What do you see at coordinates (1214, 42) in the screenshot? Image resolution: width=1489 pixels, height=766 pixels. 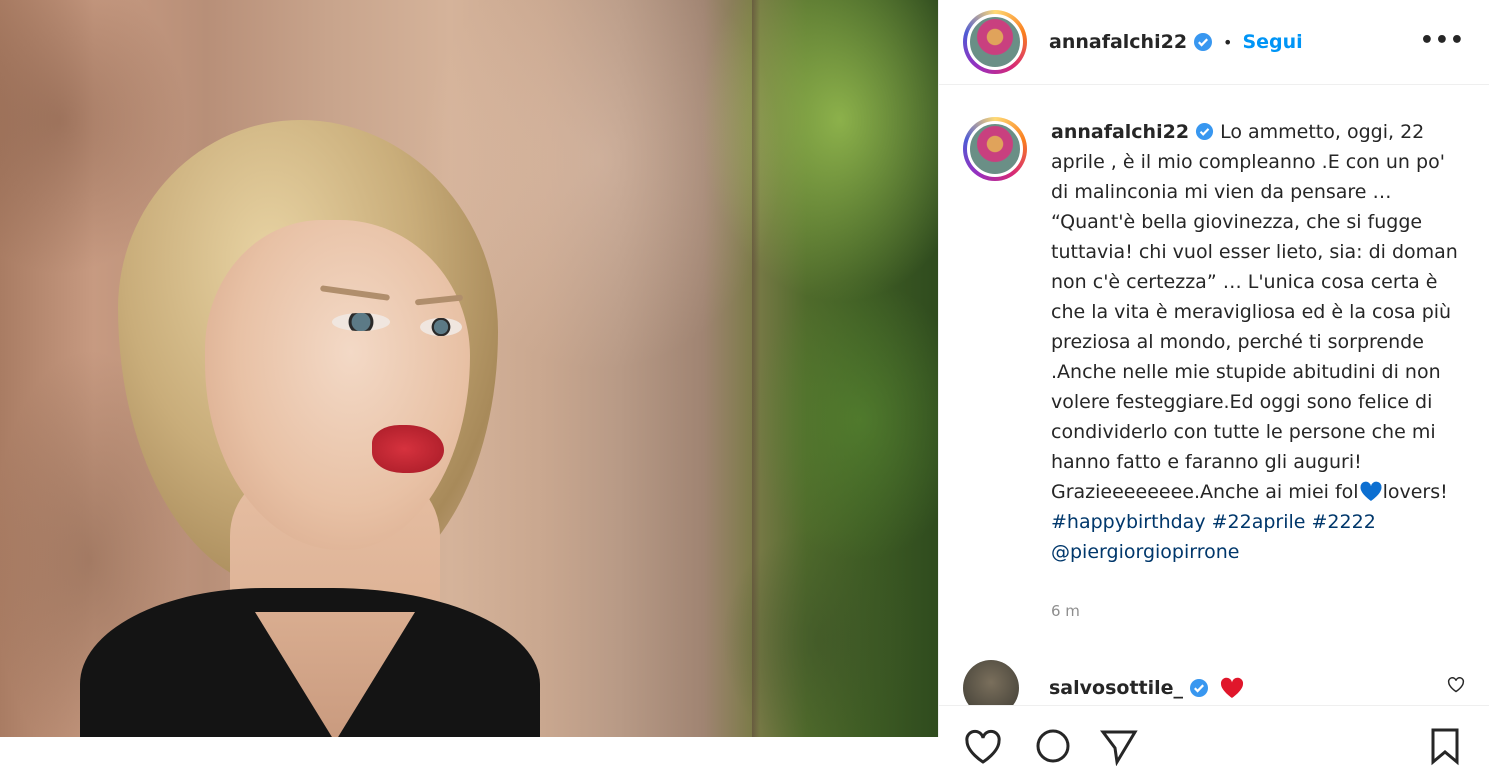 I see `post-header: annafalchi22 • Segui •••` at bounding box center [1214, 42].